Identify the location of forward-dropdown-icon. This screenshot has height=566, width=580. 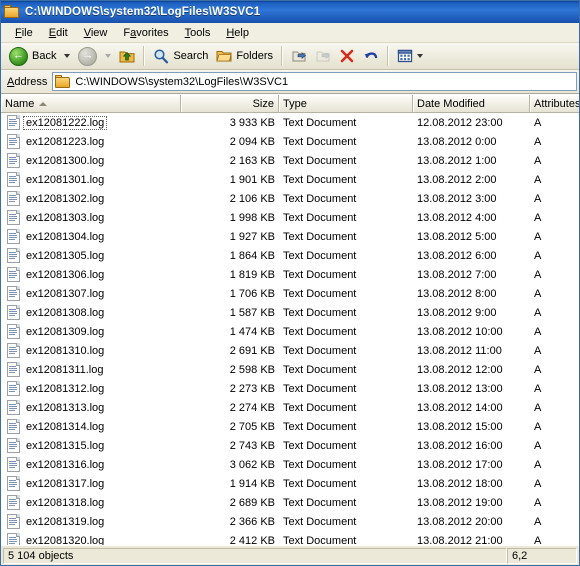
(108, 56).